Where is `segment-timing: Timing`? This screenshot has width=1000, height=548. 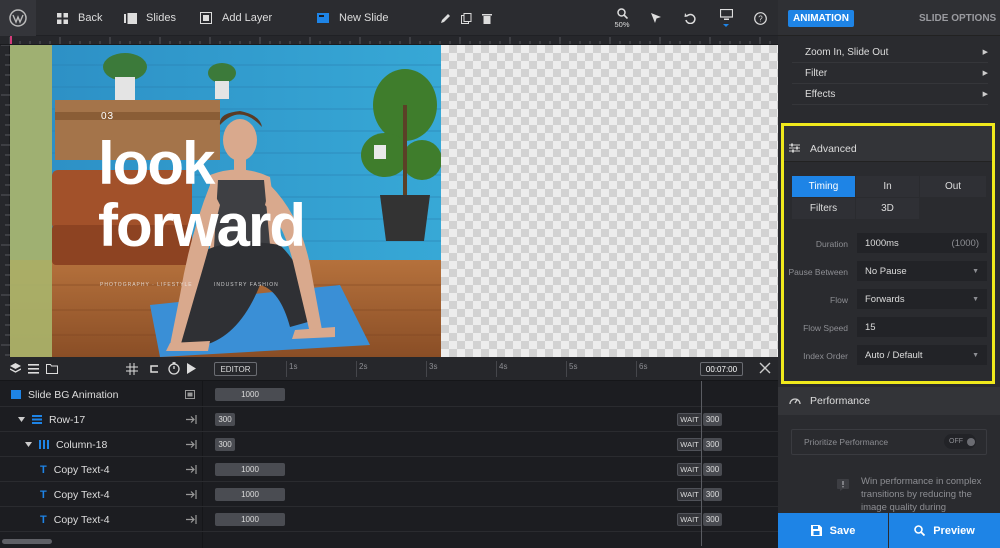
segment-timing: Timing is located at coordinates (823, 186).